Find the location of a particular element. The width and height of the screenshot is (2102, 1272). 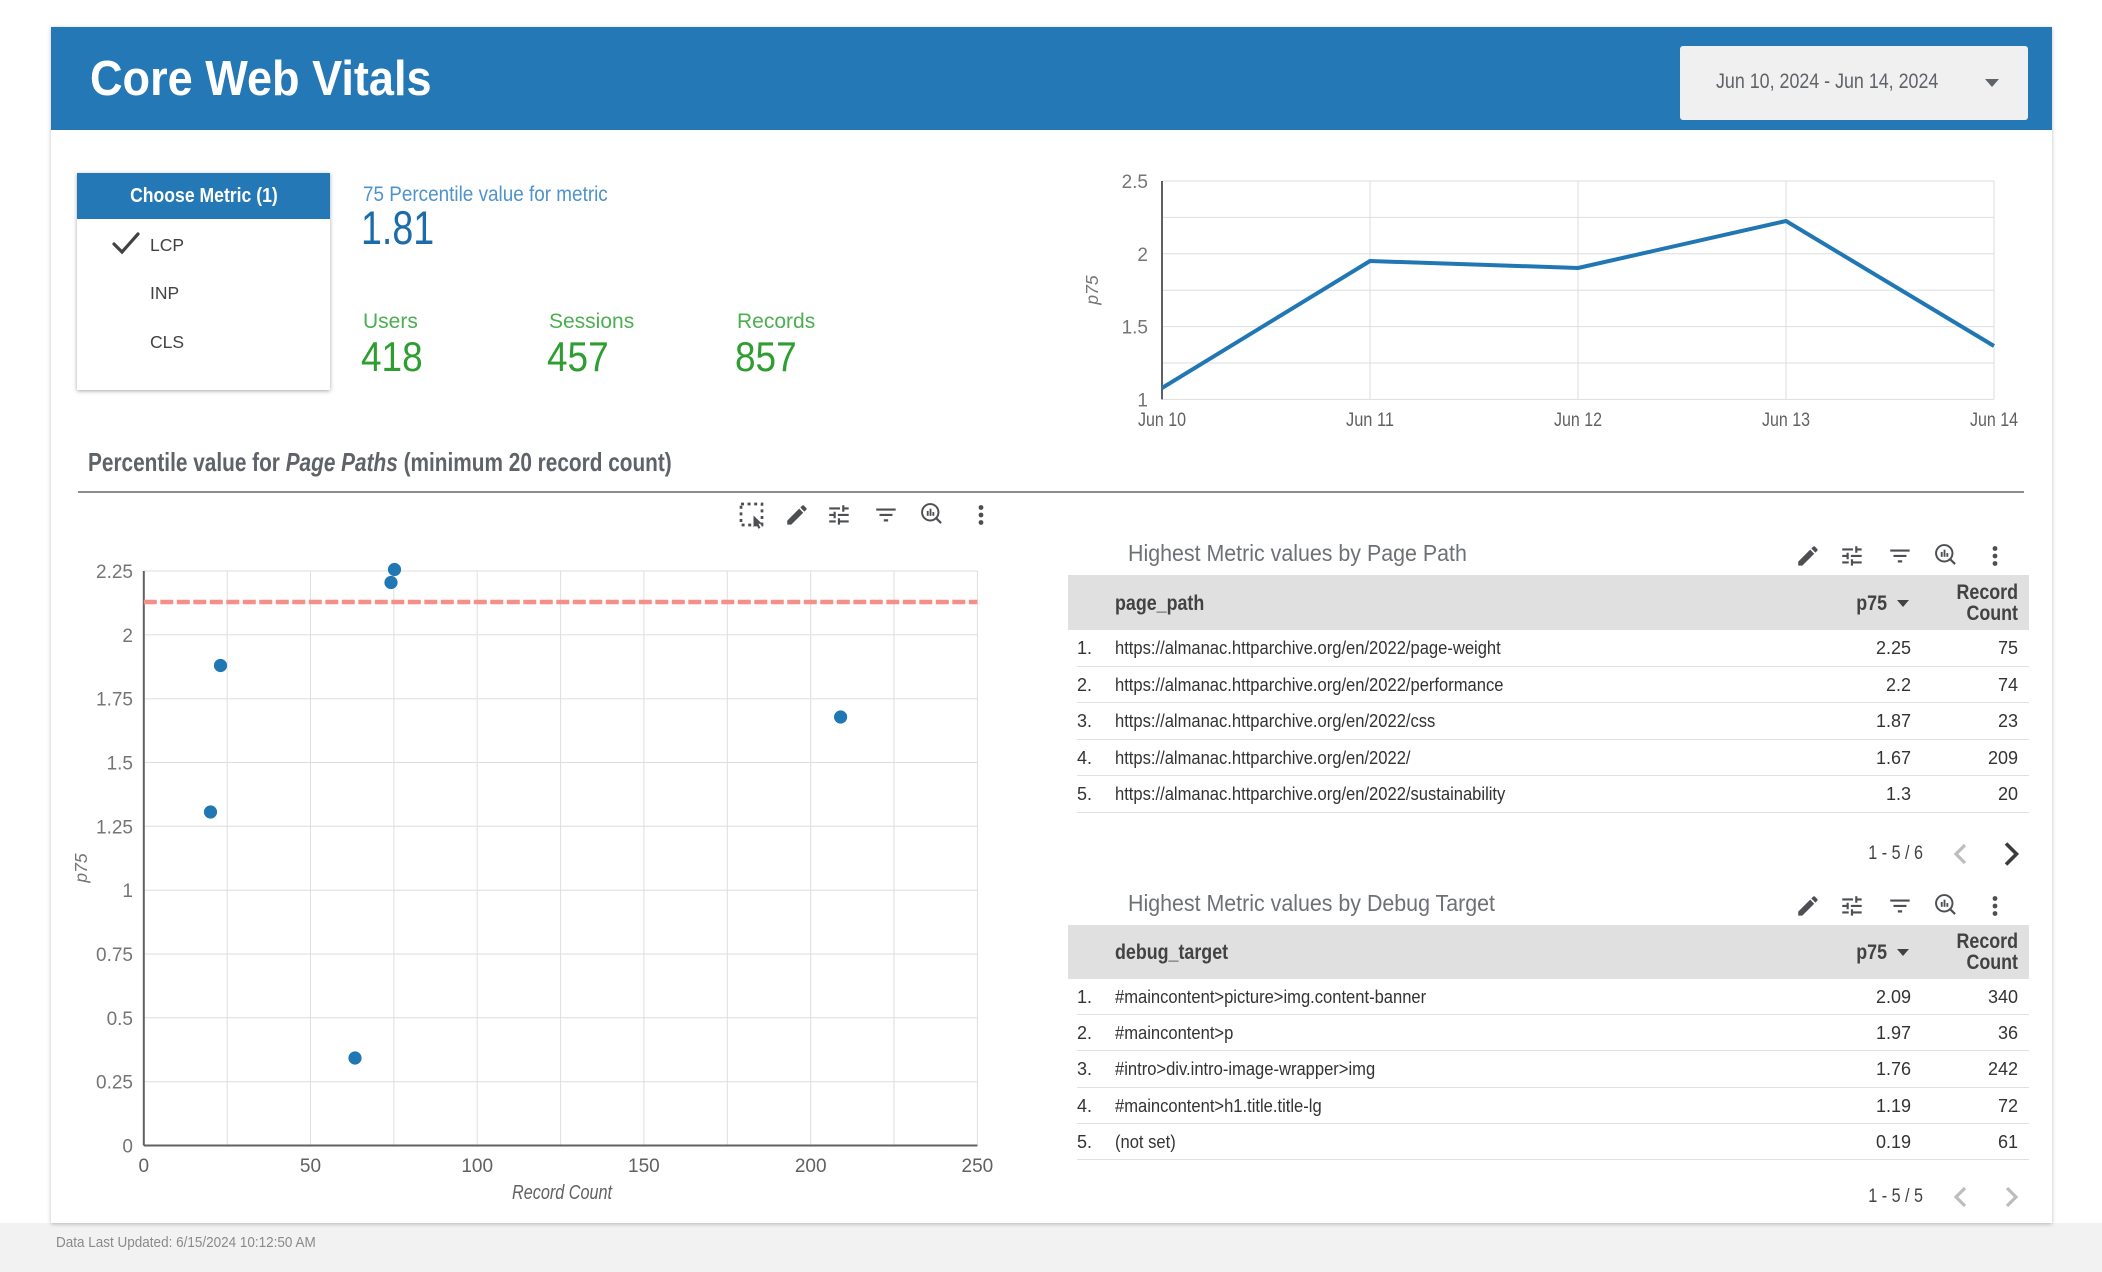

svg-text: 250 is located at coordinates (978, 1166).